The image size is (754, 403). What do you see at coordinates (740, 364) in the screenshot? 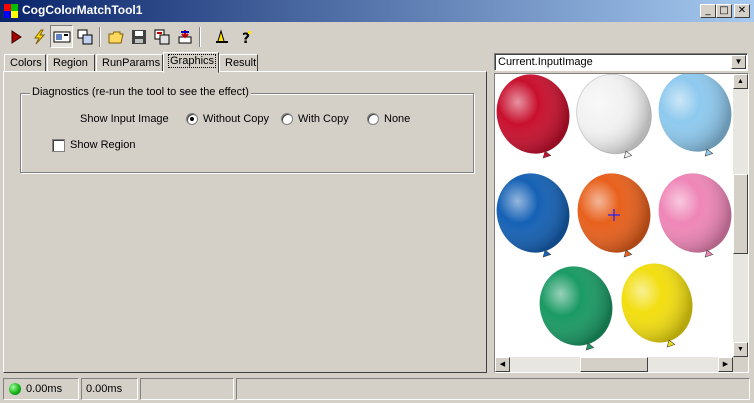
I see `scrollbar-corner` at bounding box center [740, 364].